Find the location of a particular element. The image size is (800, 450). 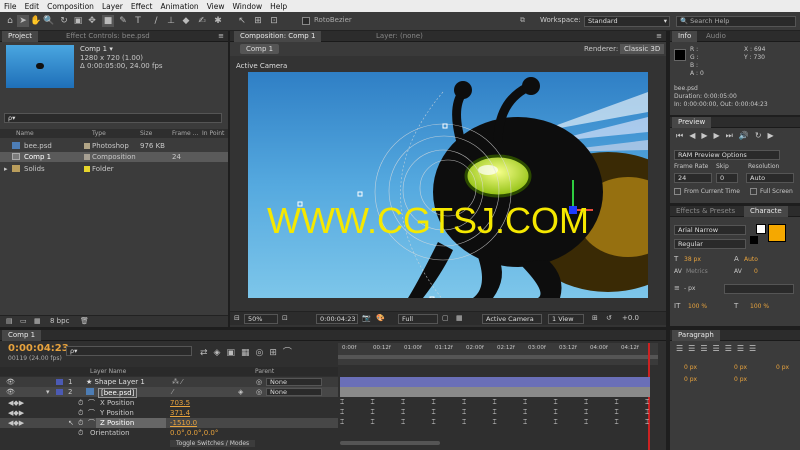

col-type: Type is located at coordinates (99, 133).